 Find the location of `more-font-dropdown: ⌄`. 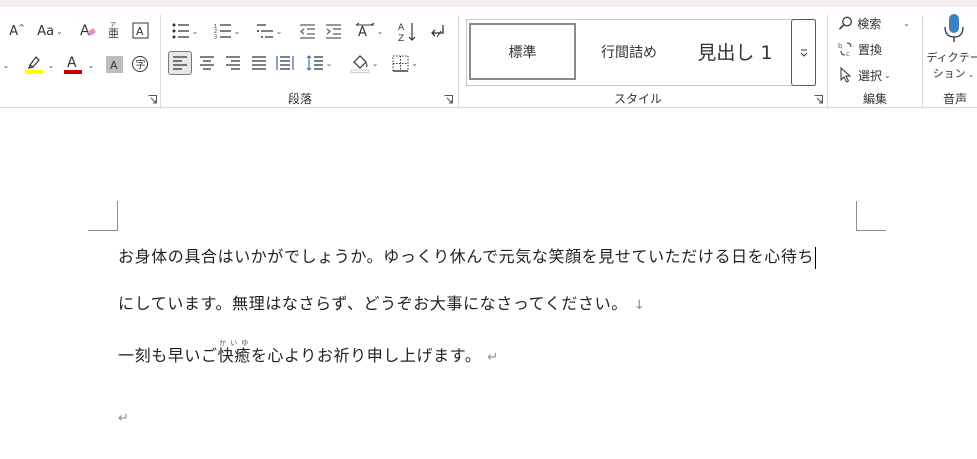

more-font-dropdown: ⌄ is located at coordinates (5, 65).